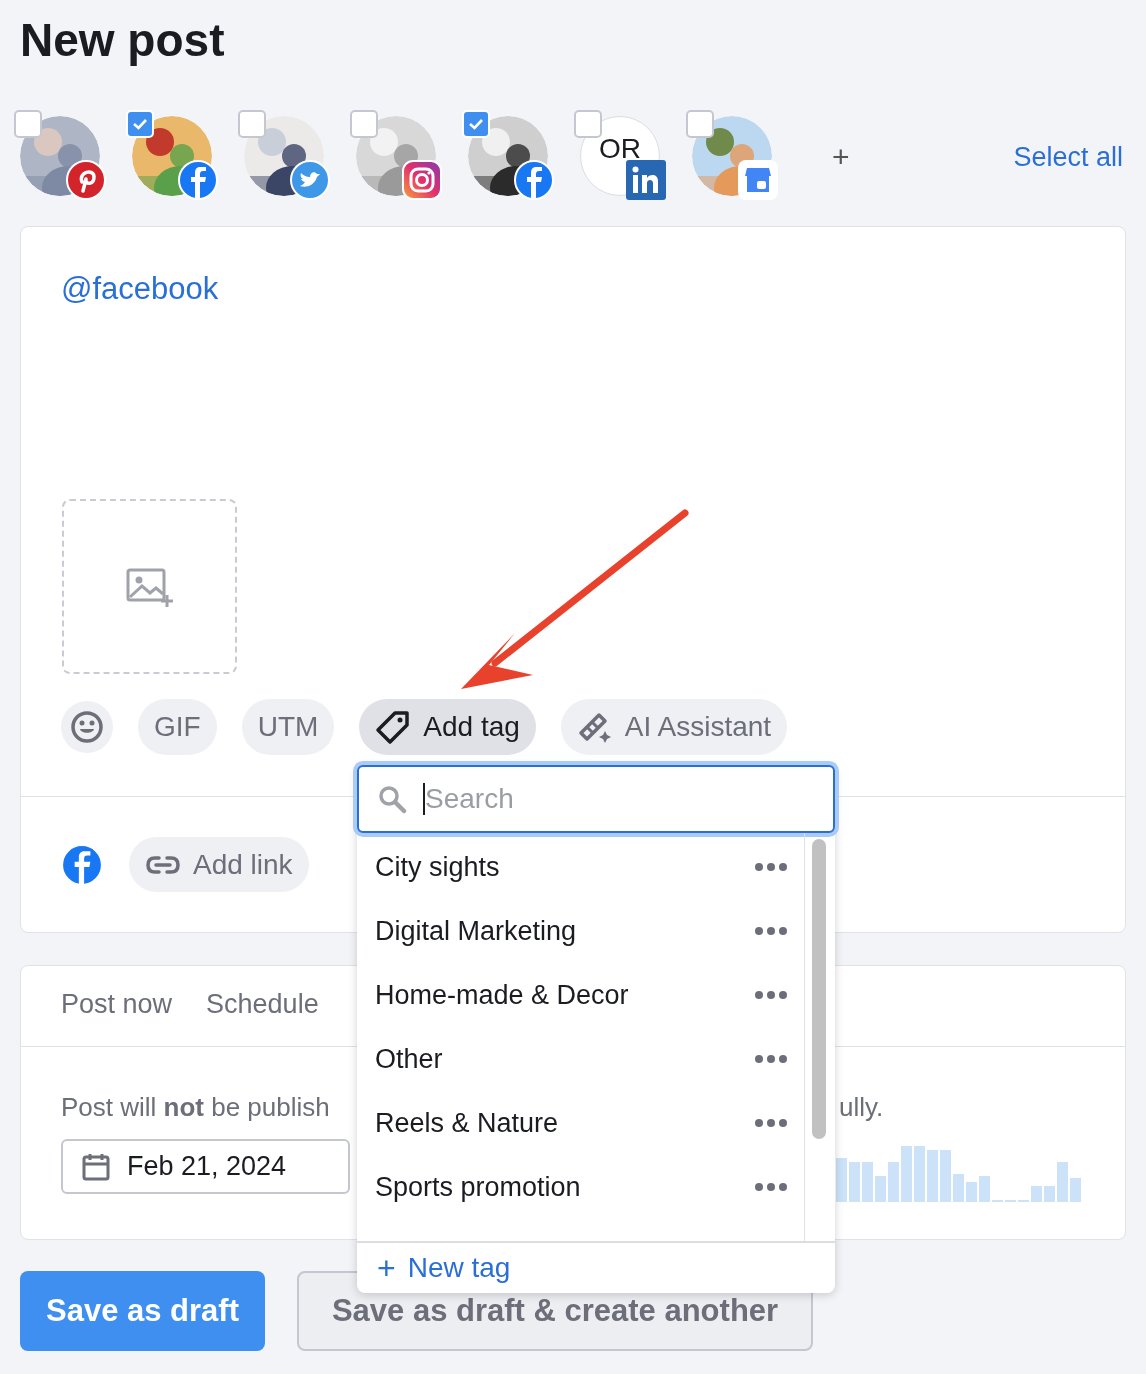 Image resolution: width=1146 pixels, height=1374 pixels. What do you see at coordinates (288, 727) in the screenshot?
I see `toolbar-button: UTM` at bounding box center [288, 727].